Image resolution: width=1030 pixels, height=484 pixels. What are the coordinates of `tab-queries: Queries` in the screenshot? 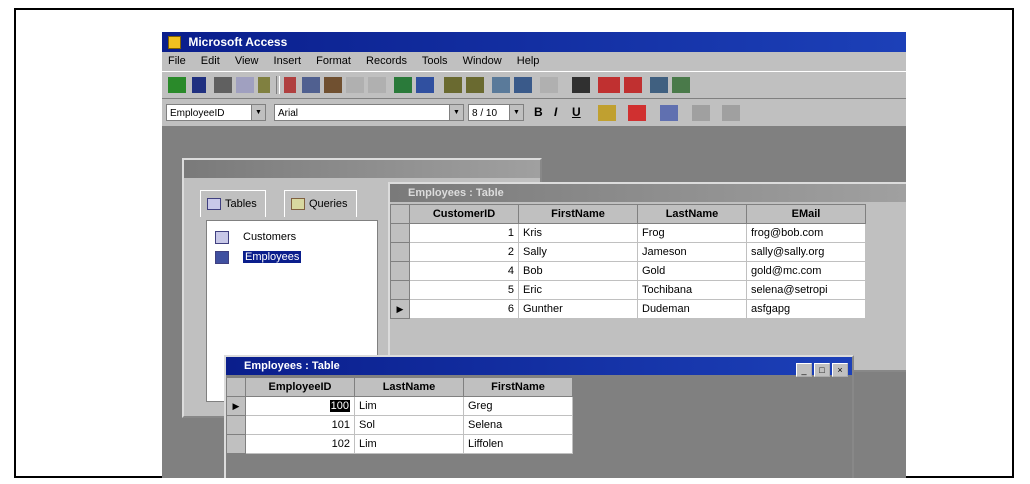 It's located at (320, 203).